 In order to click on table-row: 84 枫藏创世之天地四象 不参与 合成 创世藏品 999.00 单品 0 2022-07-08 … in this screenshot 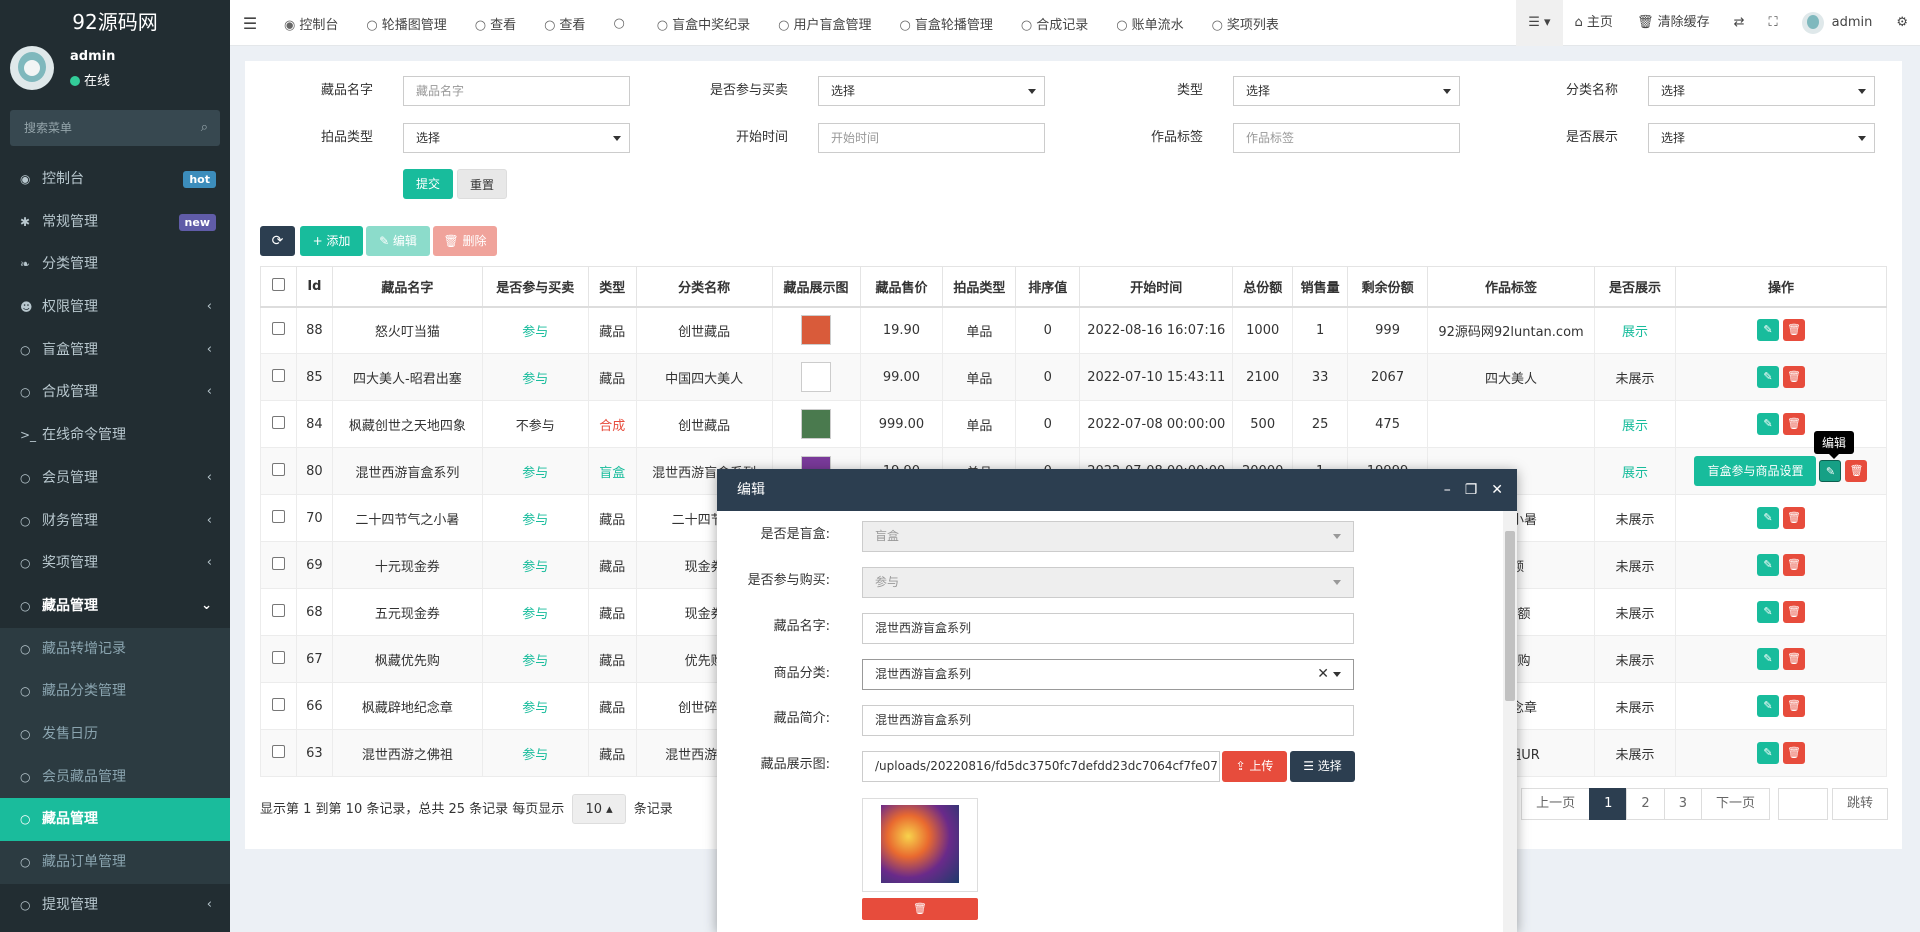, I will do `click(1074, 424)`.